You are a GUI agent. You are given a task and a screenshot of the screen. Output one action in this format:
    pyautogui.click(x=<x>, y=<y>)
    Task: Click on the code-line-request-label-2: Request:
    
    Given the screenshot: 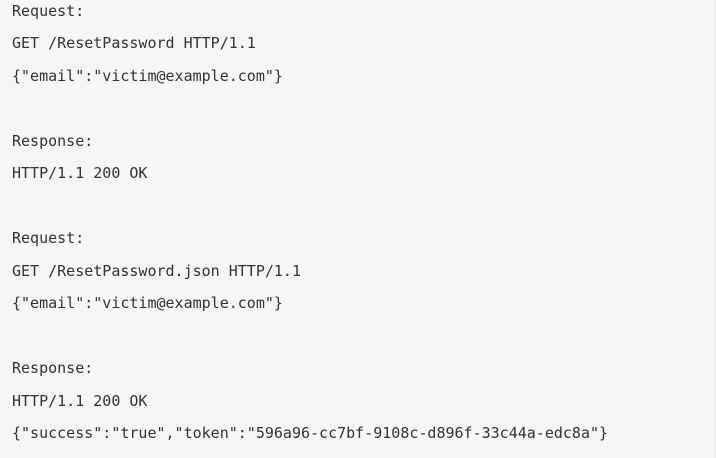 What is the action you would take?
    pyautogui.click(x=48, y=238)
    